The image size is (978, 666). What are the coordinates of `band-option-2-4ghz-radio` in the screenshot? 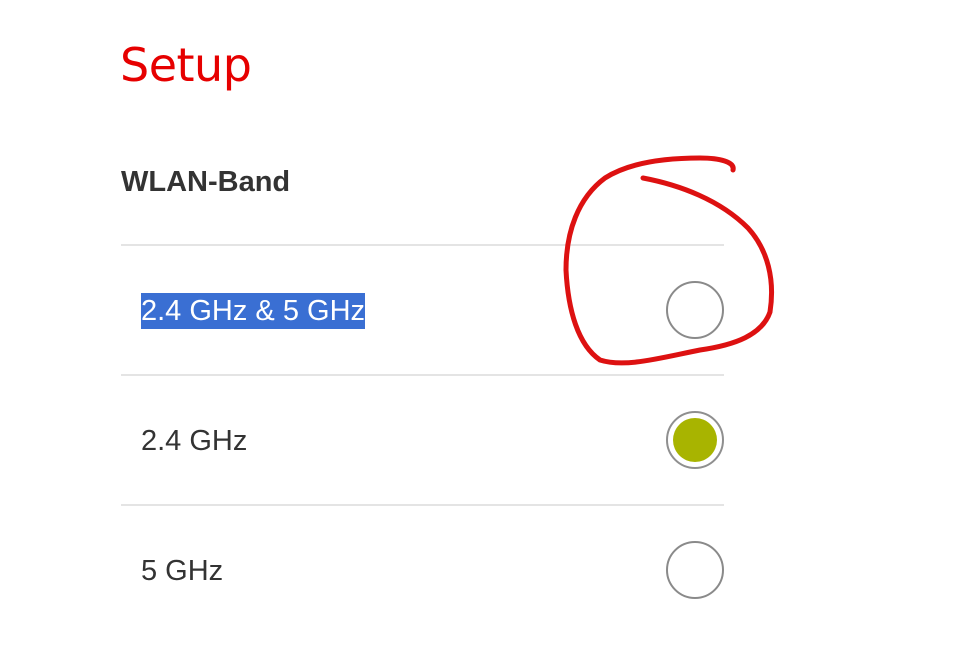 It's located at (695, 440).